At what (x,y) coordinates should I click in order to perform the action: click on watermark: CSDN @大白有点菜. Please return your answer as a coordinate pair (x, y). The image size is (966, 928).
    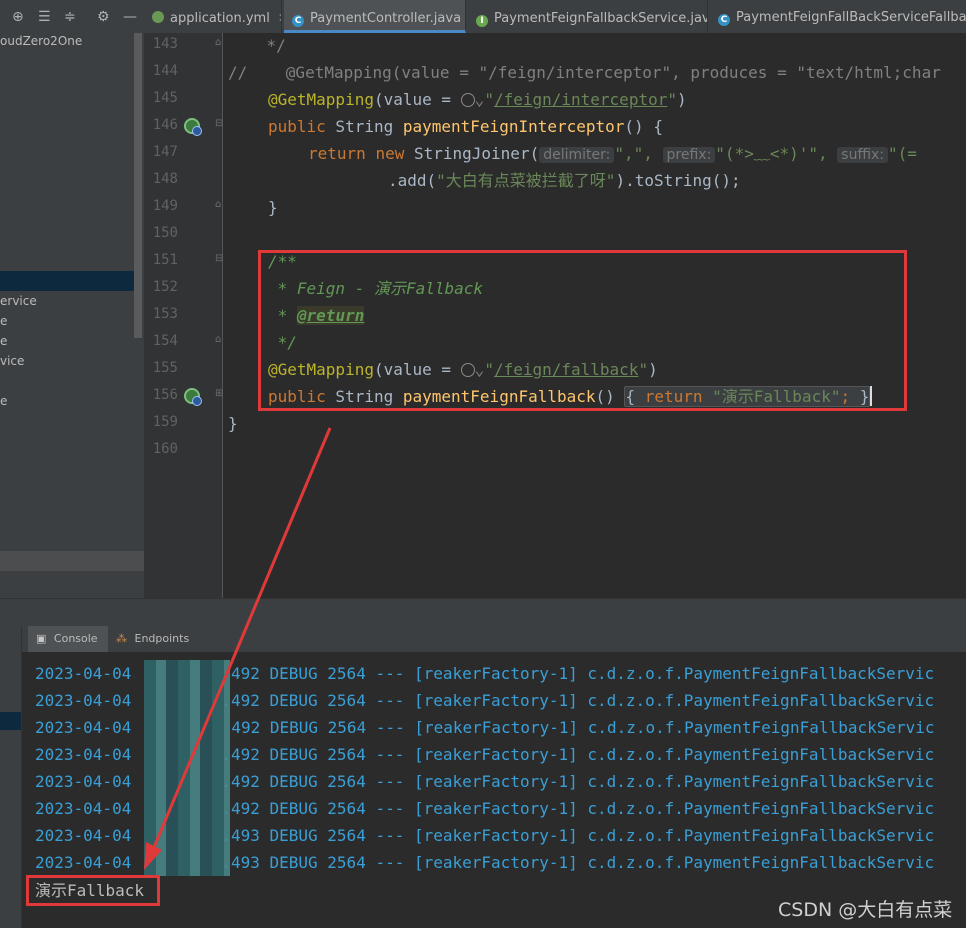
    Looking at the image, I should click on (865, 910).